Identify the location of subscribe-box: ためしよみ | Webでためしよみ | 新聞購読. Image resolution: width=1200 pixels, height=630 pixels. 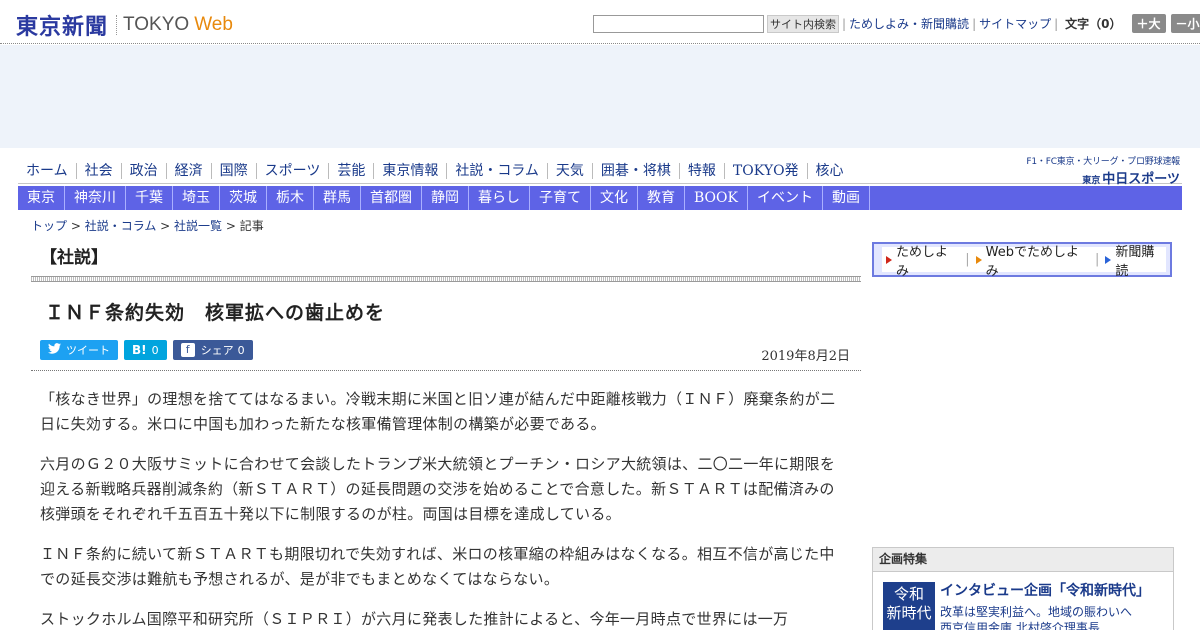
(1022, 260).